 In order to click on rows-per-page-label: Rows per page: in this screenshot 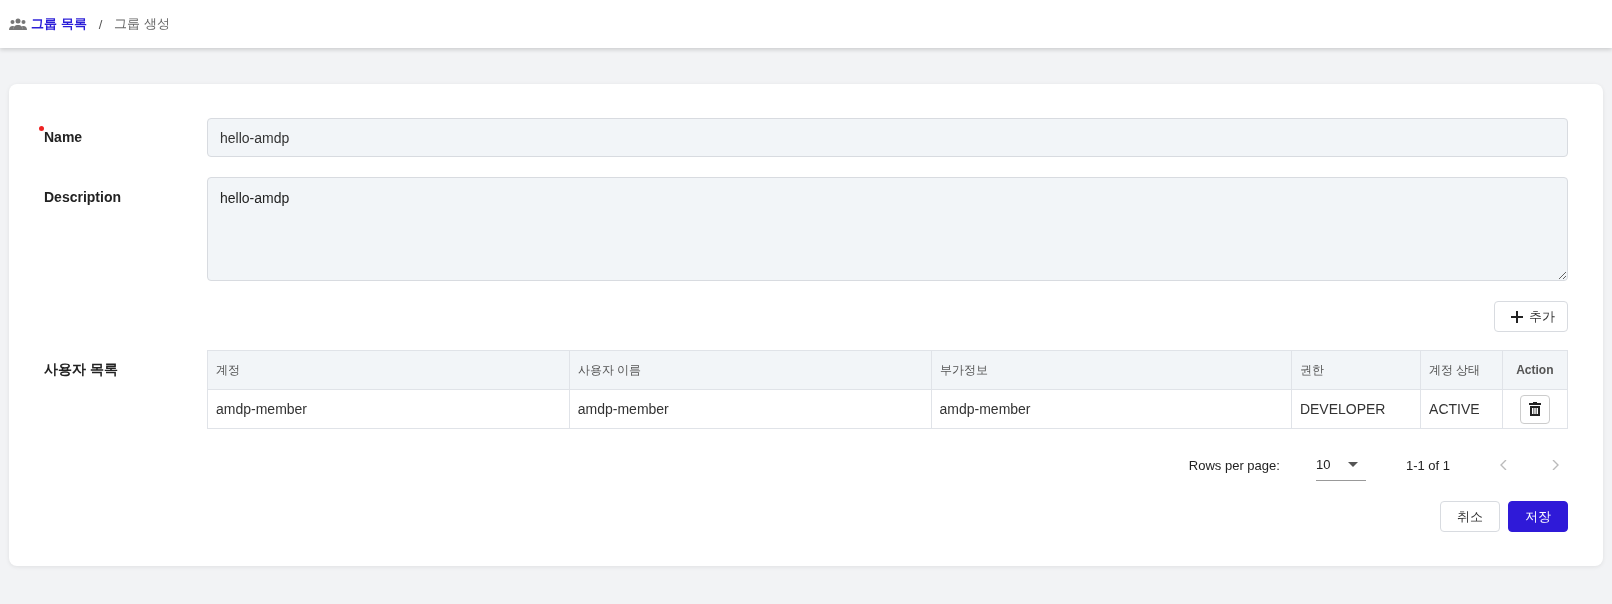, I will do `click(1234, 465)`.